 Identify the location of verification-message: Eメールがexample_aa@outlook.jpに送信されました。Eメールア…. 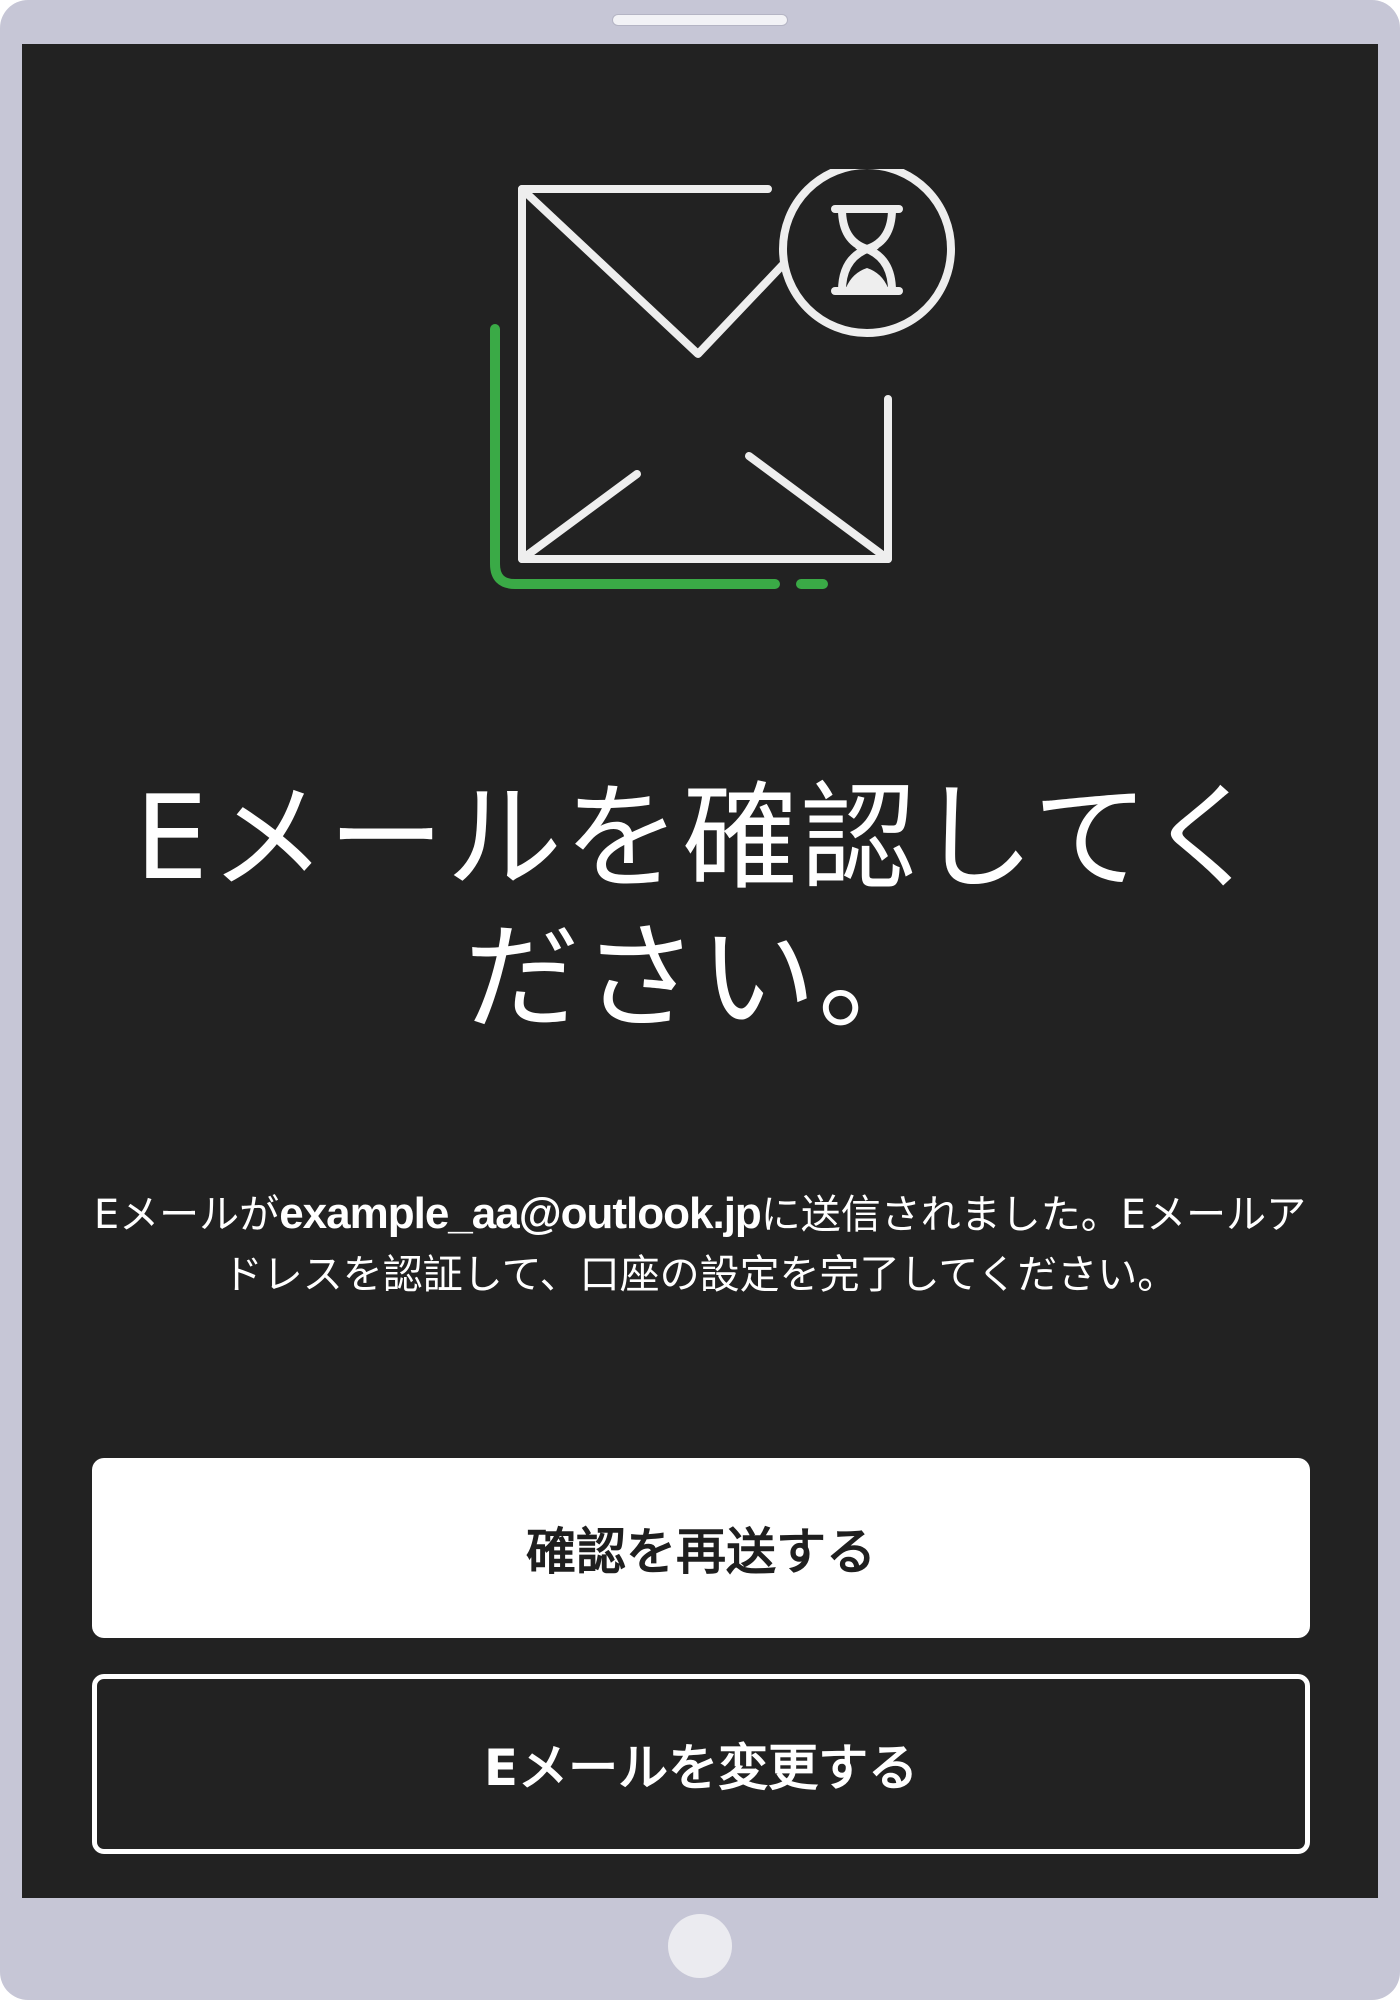
(700, 1244).